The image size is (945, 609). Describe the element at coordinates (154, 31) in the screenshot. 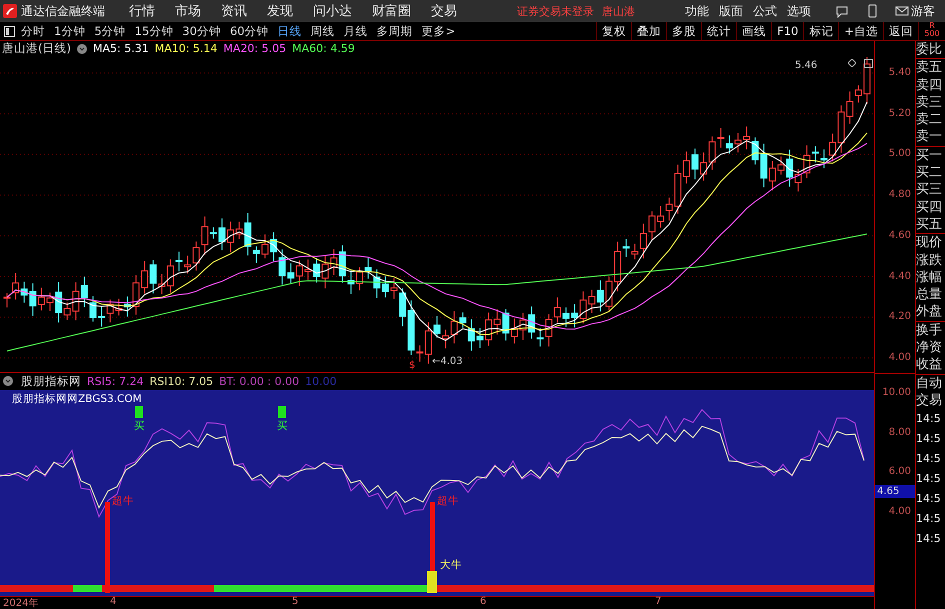

I see `period-tab: 15分钟` at that location.